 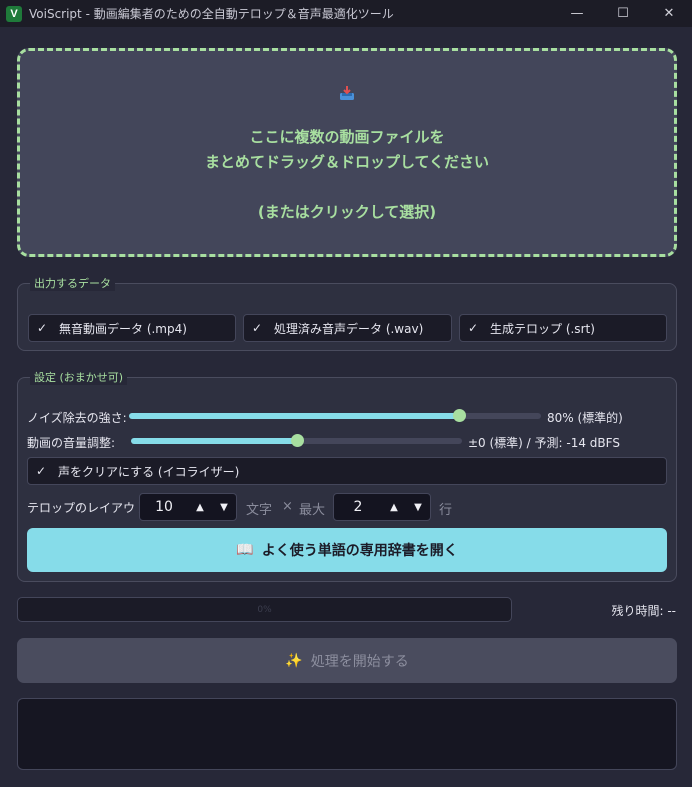 I want to click on volume-adjust-slider, so click(x=296, y=440).